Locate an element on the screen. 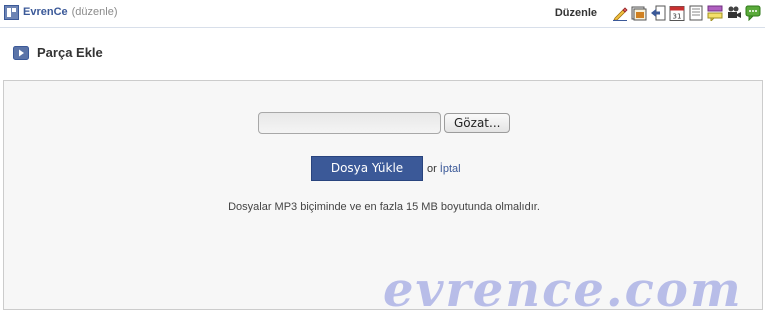  app-icon is located at coordinates (11, 12).